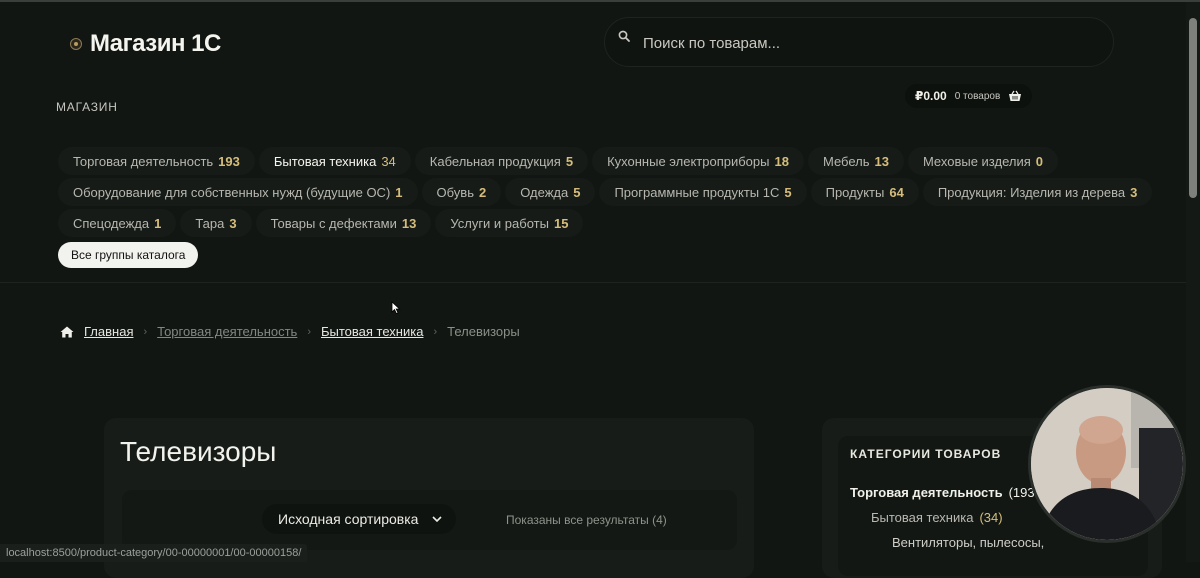  Describe the element at coordinates (87, 107) in the screenshot. I see `nav-shop-link: МАГАЗИН` at that location.